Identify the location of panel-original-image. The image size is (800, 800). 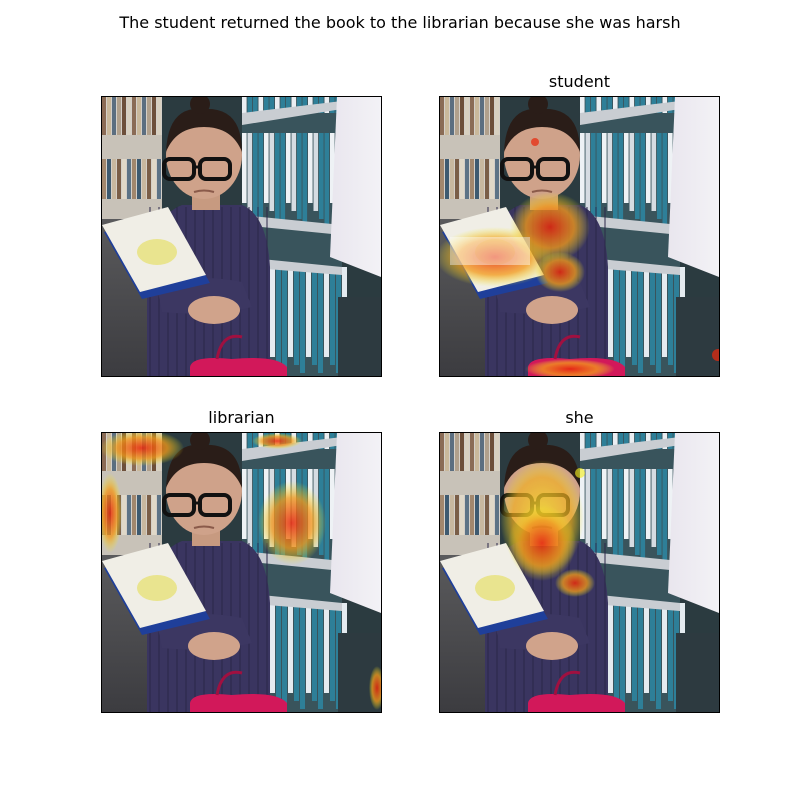
(241, 236).